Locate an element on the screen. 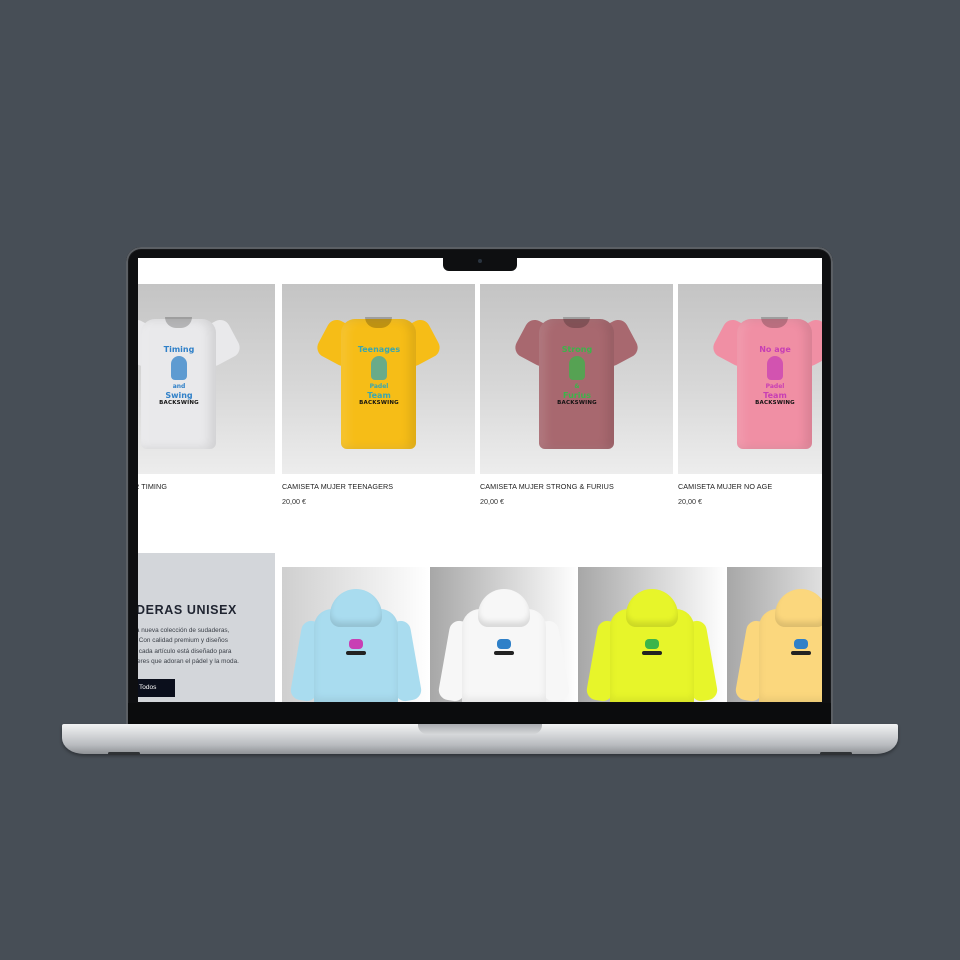 This screenshot has height=960, width=960. product-name: CAMISETA MUJER TEENAGERS is located at coordinates (378, 486).